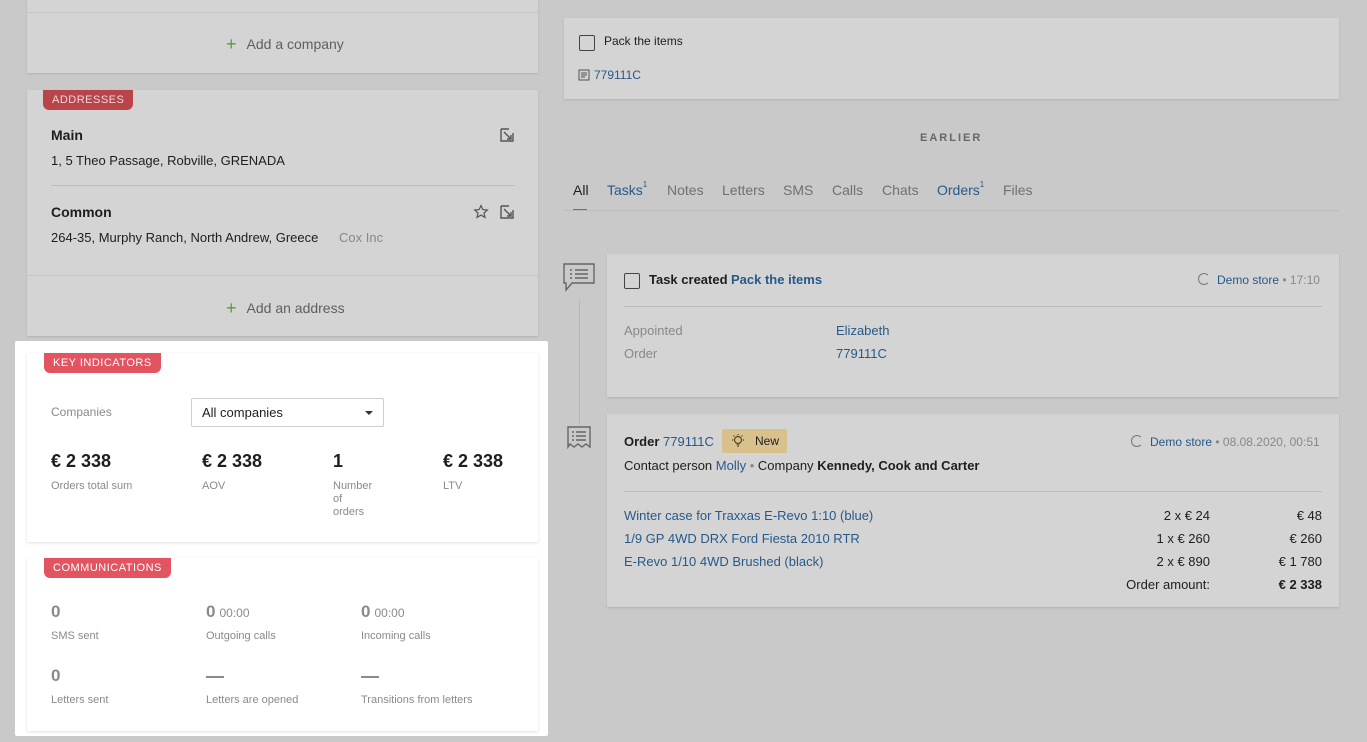 The image size is (1367, 742). What do you see at coordinates (107, 568) in the screenshot?
I see `communications-badge: COMMUNICATIONS` at bounding box center [107, 568].